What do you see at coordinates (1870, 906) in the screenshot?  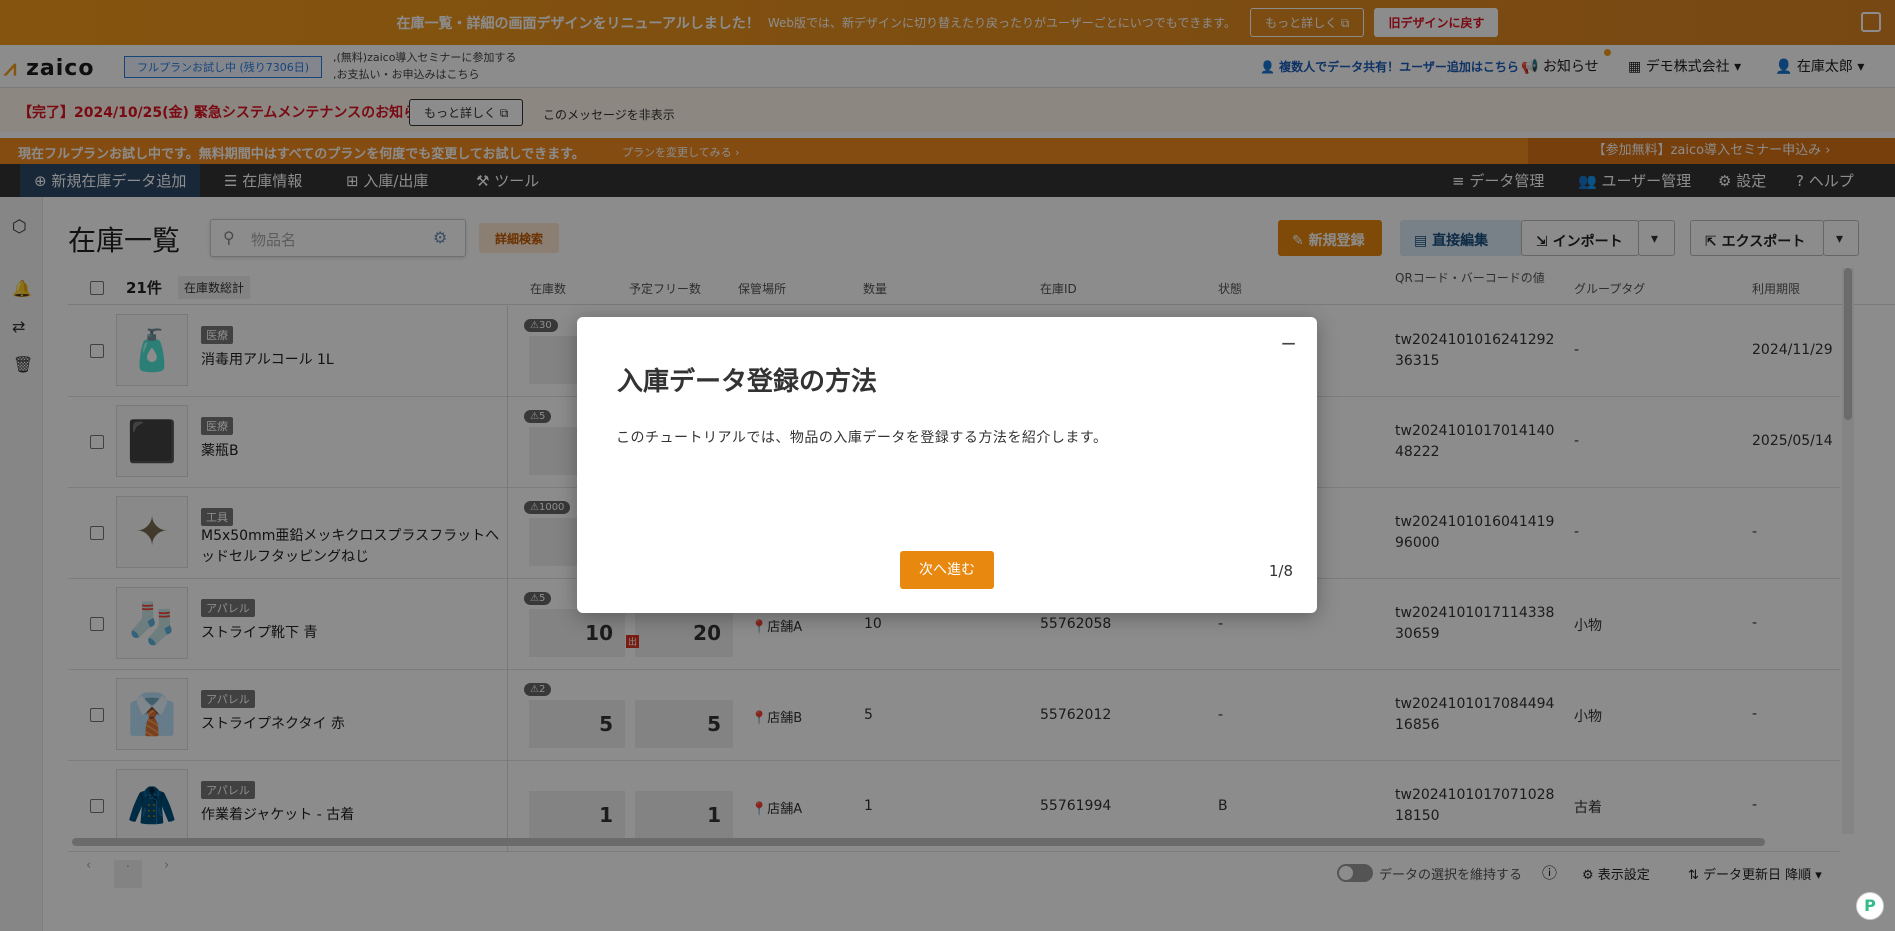 I see `chat-support-icon: P` at bounding box center [1870, 906].